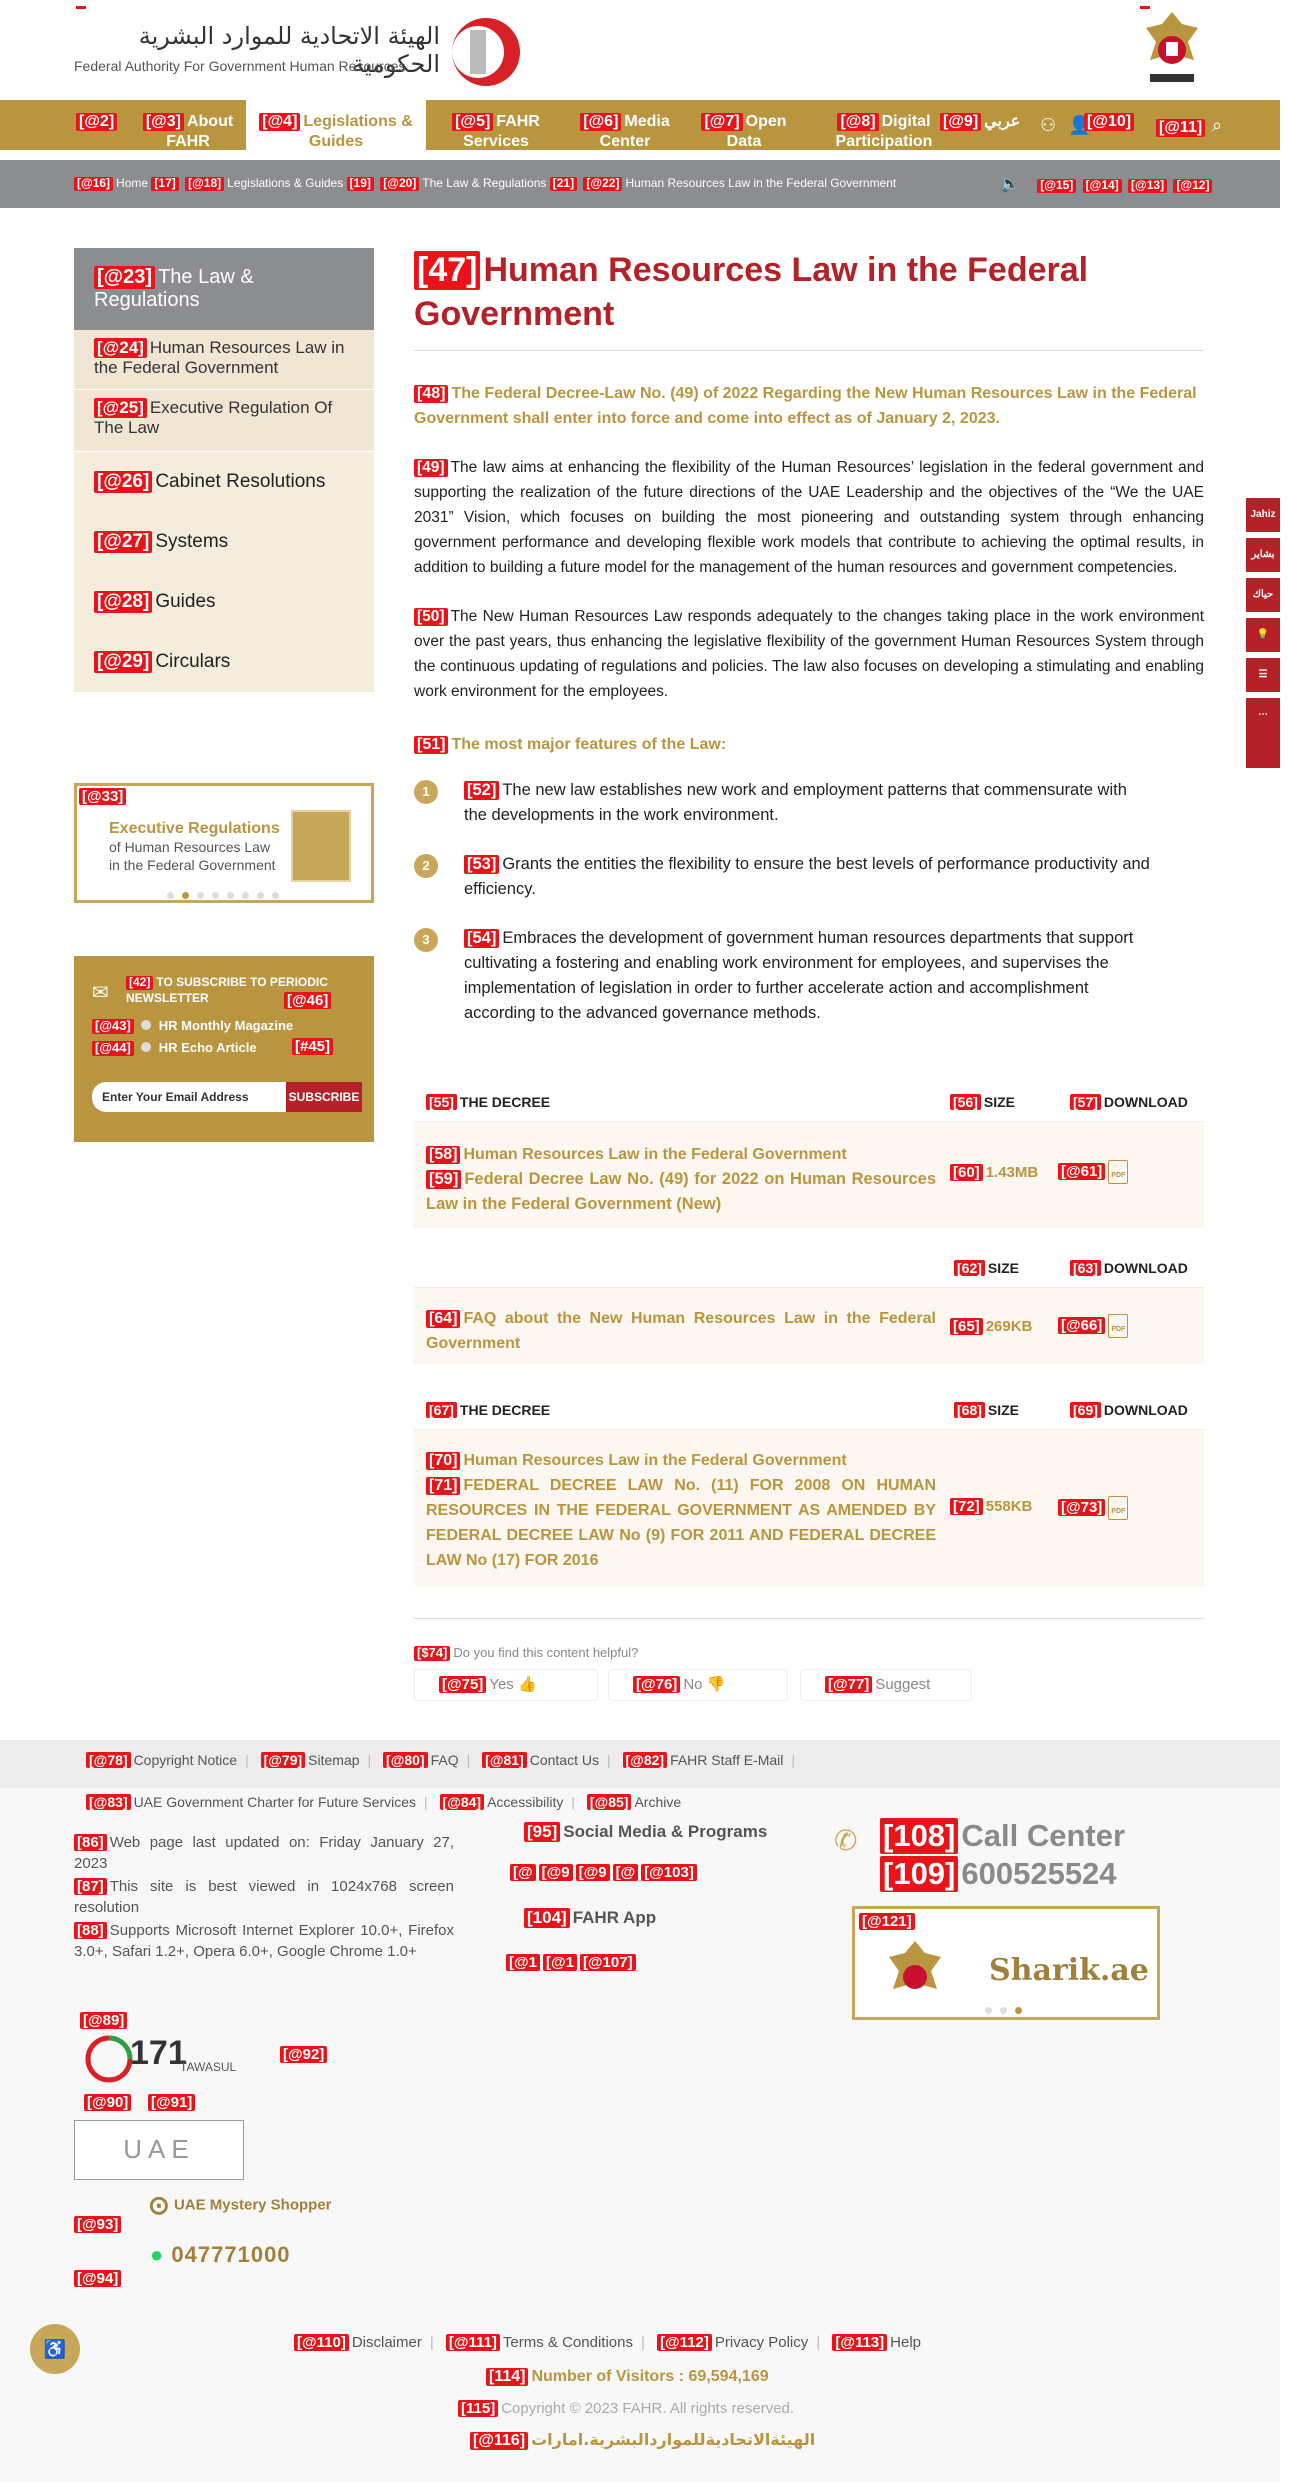 This screenshot has height=2482, width=1289. What do you see at coordinates (224, 662) in the screenshot?
I see `sidebar-item-circulars: [@29] Circulars` at bounding box center [224, 662].